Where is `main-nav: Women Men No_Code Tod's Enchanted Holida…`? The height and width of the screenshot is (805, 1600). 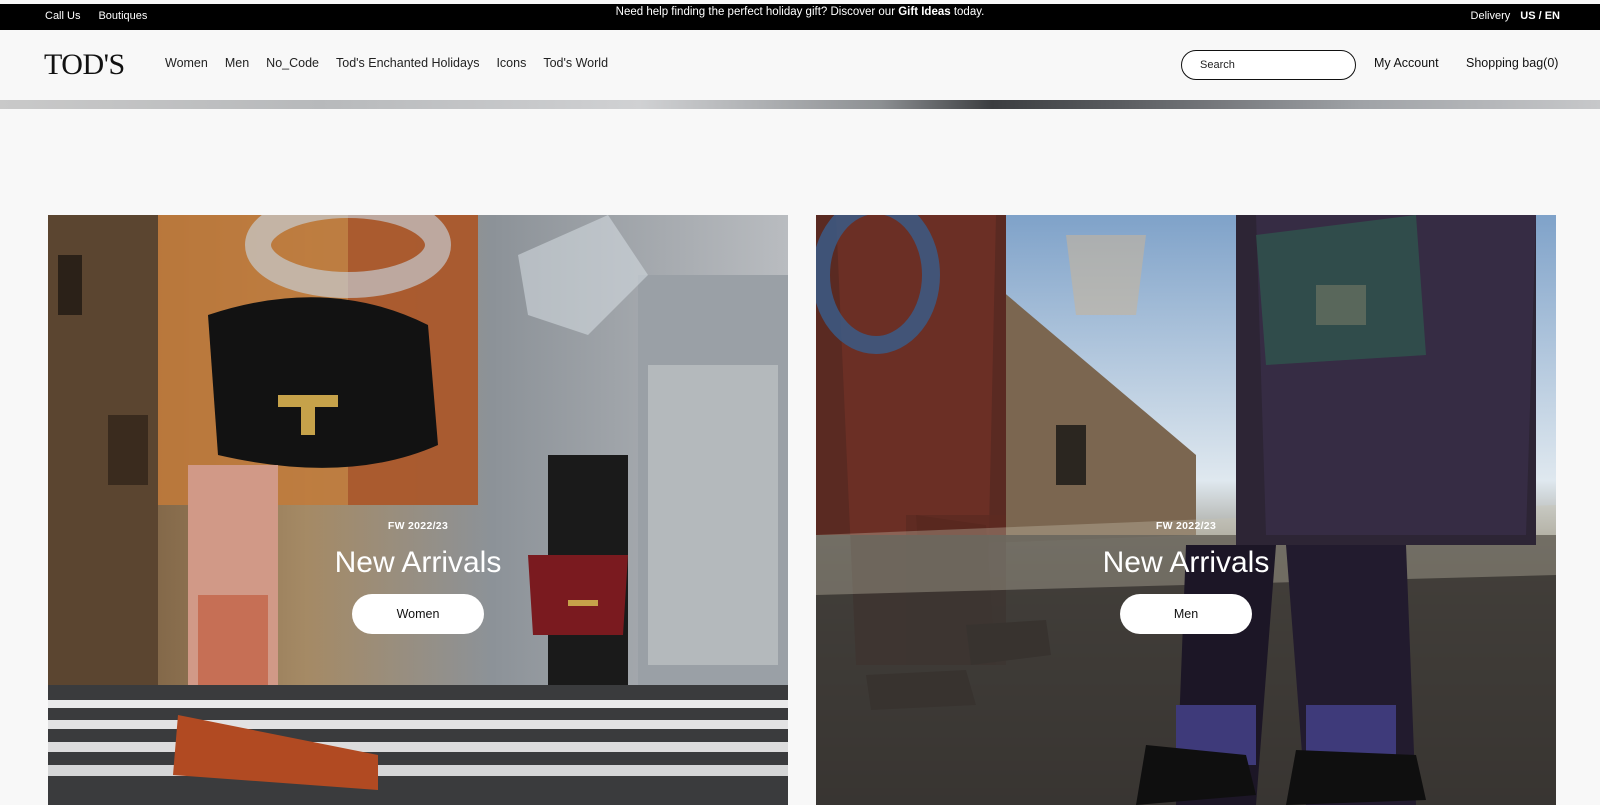 main-nav: Women Men No_Code Tod's Enchanted Holida… is located at coordinates (386, 63).